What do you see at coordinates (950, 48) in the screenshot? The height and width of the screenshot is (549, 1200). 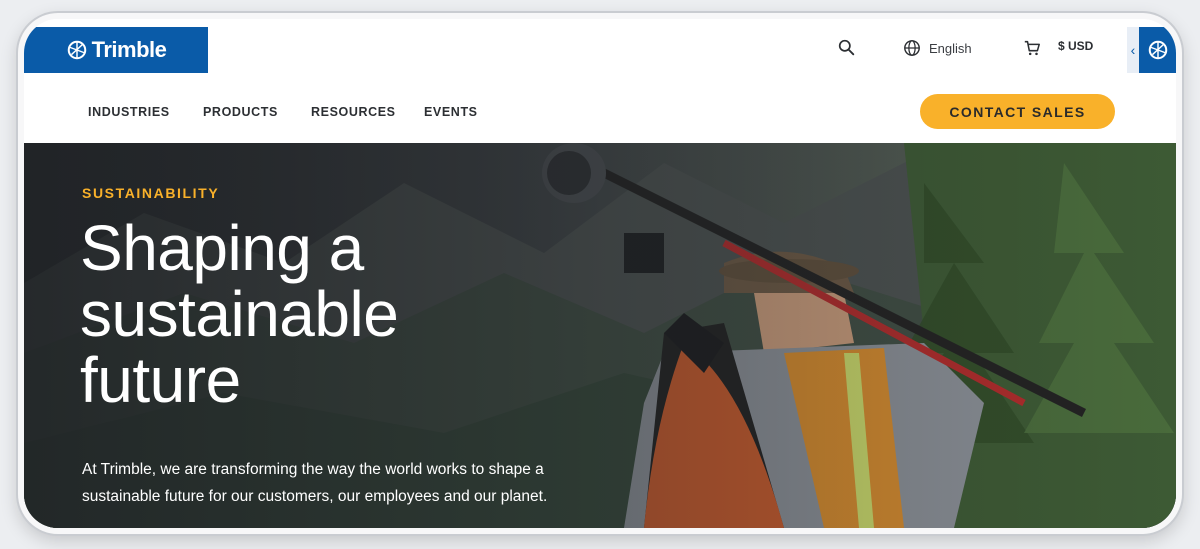 I see `language-label: English` at bounding box center [950, 48].